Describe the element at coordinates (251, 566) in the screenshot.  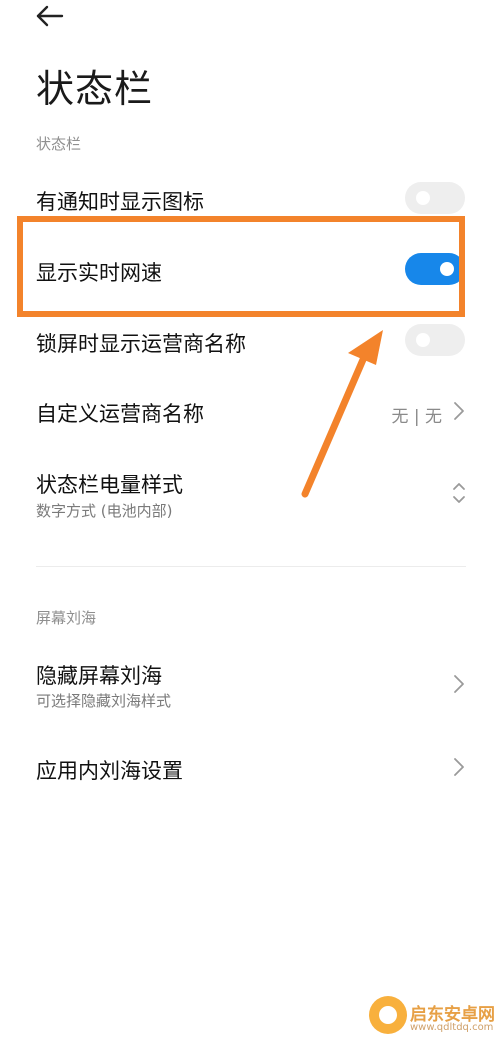
I see `section-divider` at that location.